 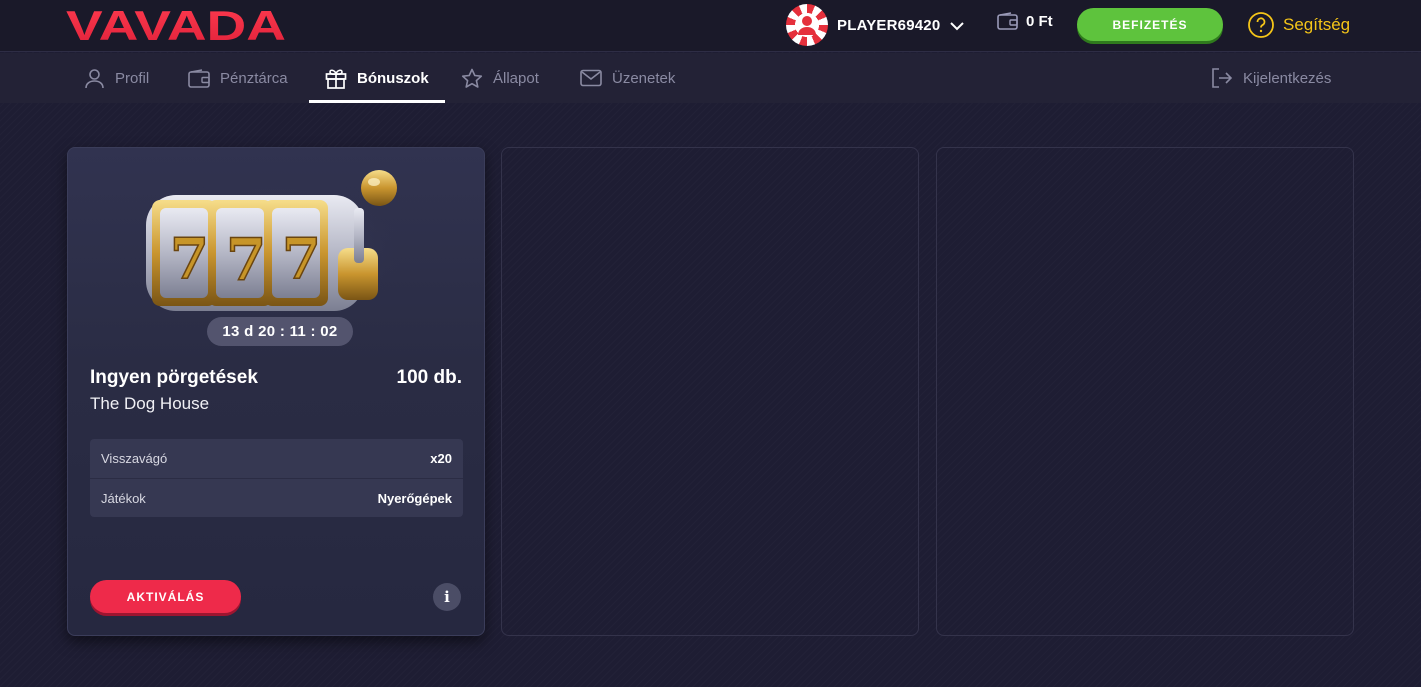 I want to click on player-name: PLAYER69420, so click(x=889, y=25).